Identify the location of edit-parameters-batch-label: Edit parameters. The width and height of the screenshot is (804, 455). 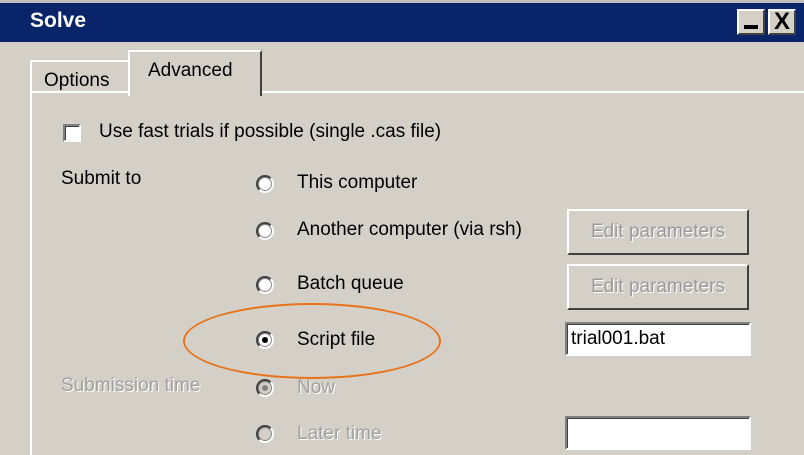
(658, 286).